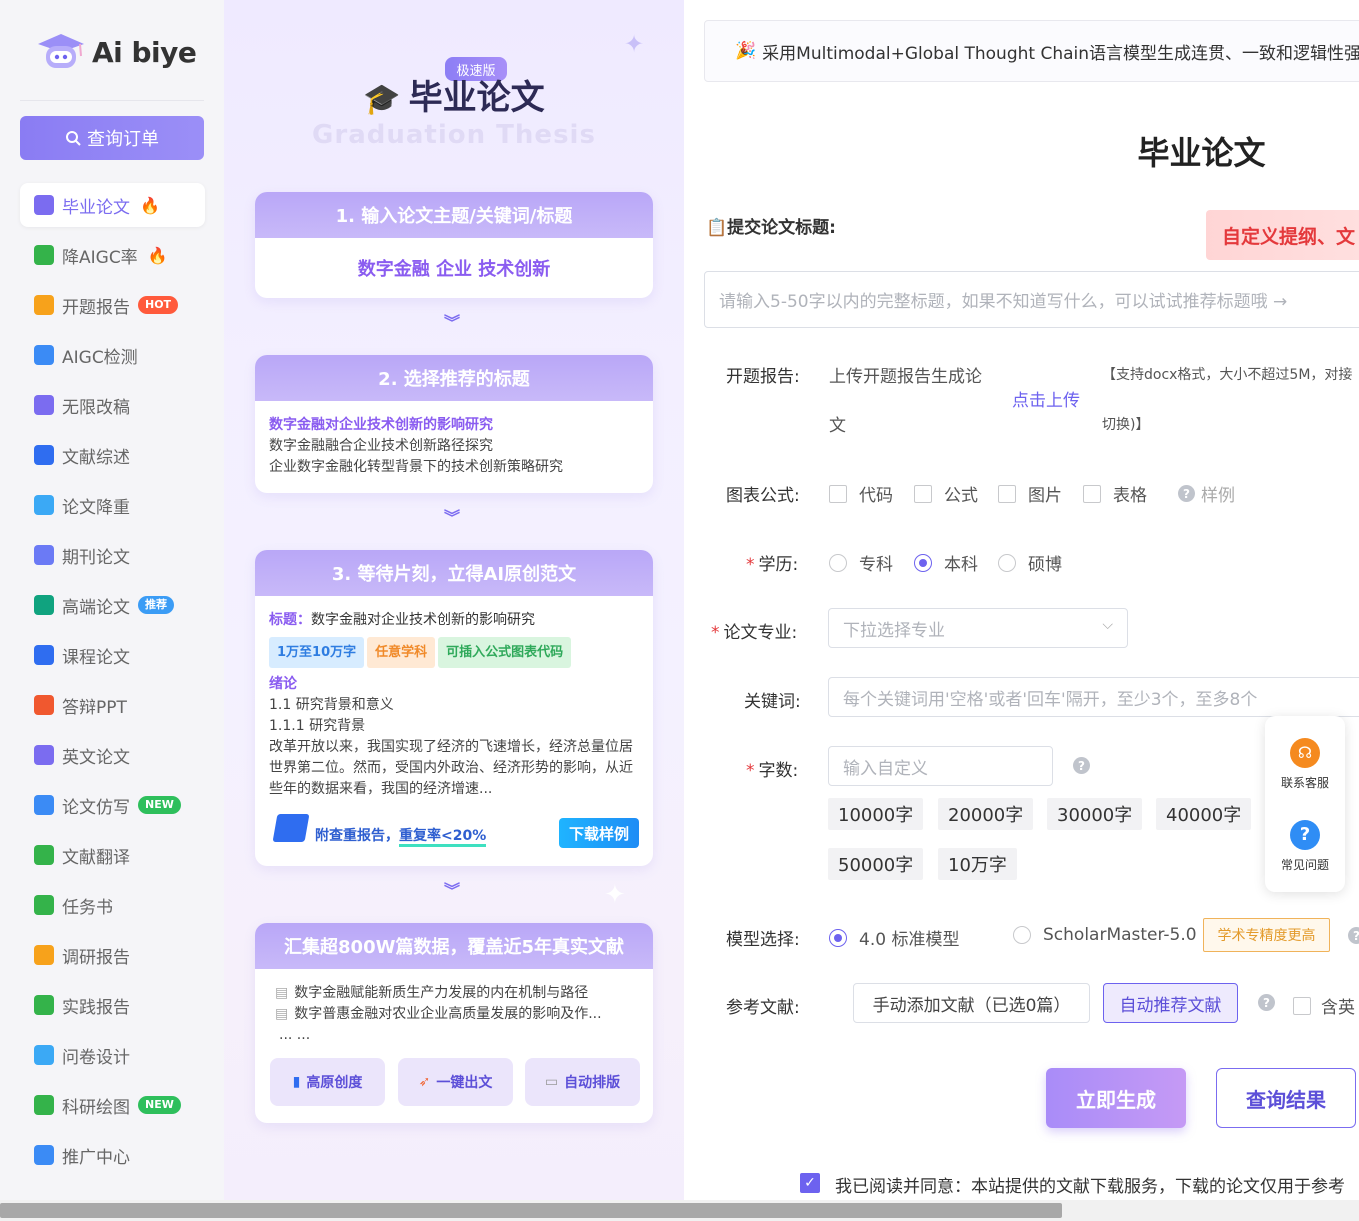 This screenshot has width=1359, height=1221. Describe the element at coordinates (1305, 804) in the screenshot. I see `floating-help-panel: ☊ 联系客服 ? 常见问题` at that location.